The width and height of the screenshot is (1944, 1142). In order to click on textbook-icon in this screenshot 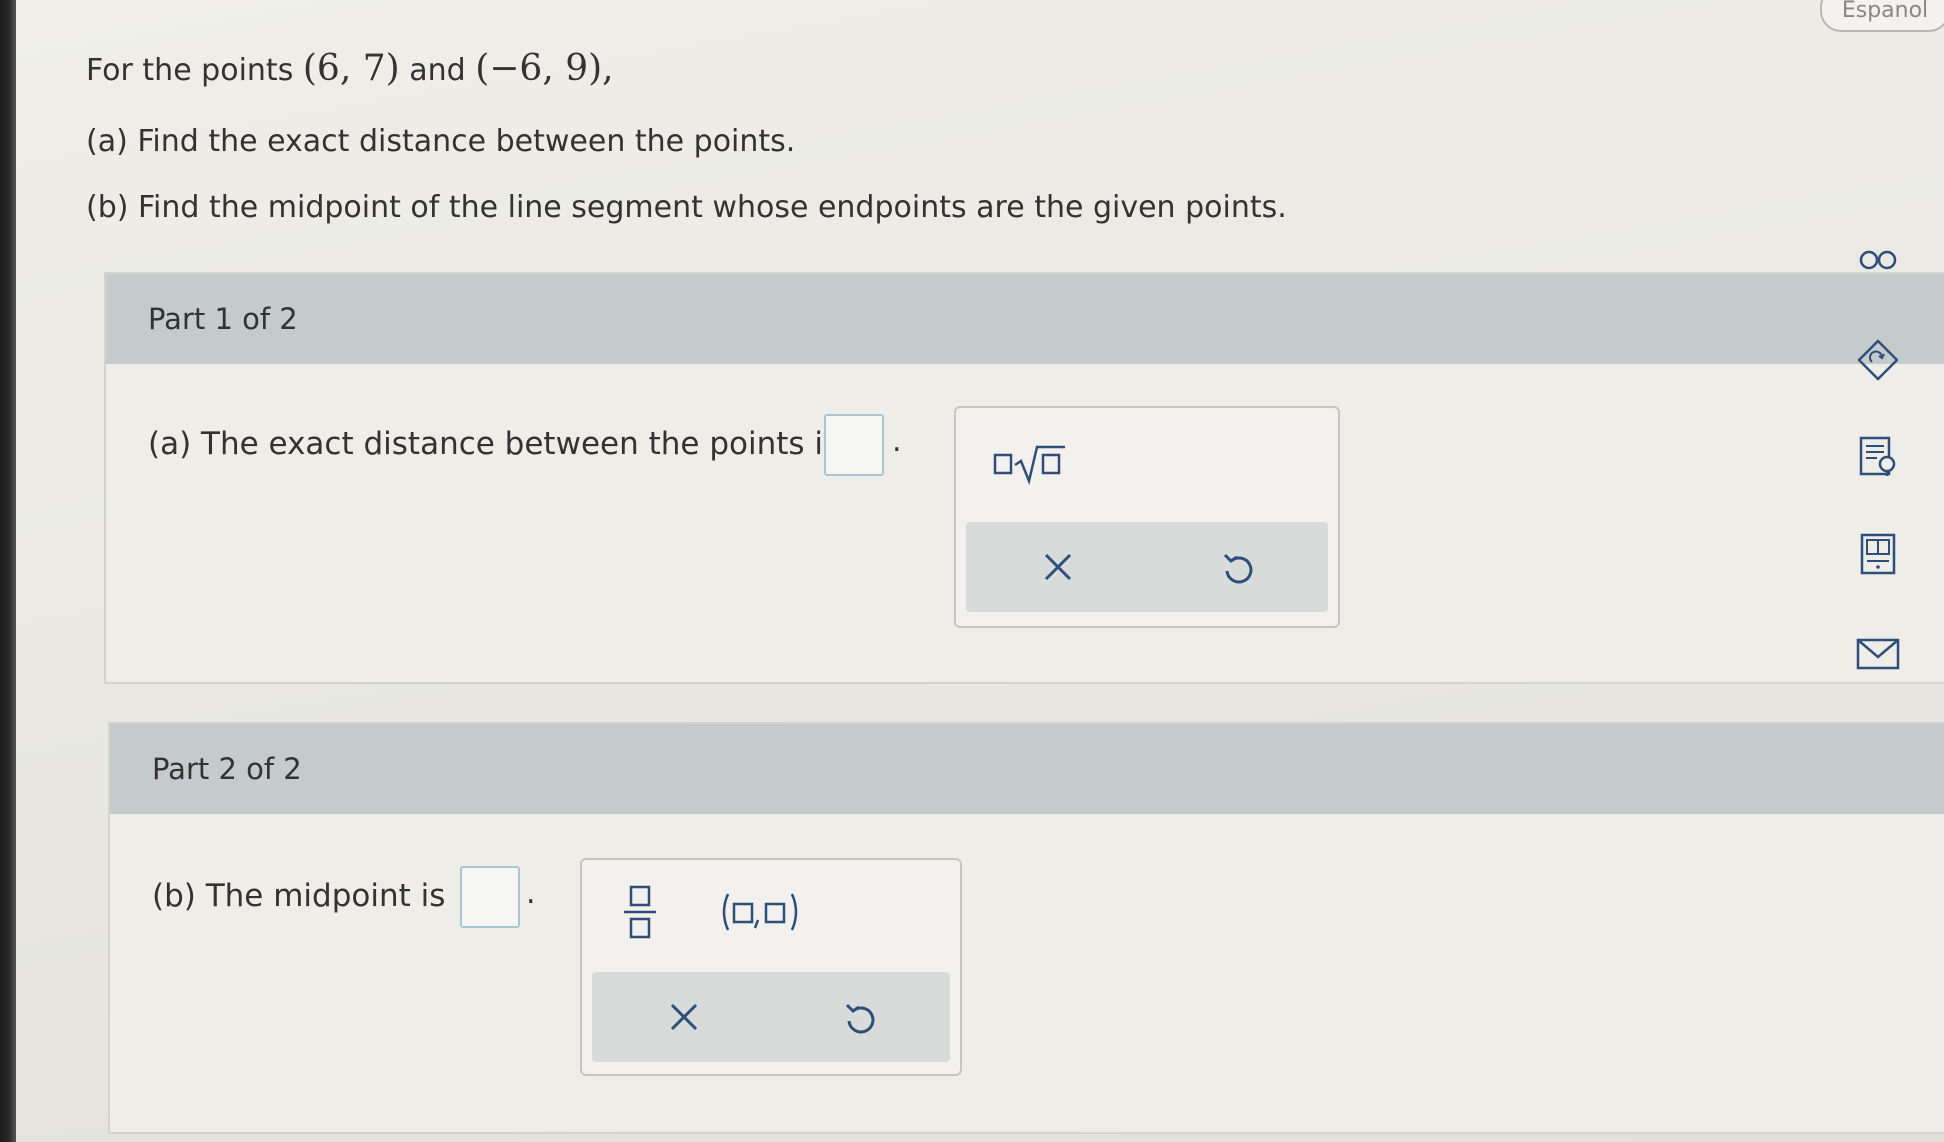, I will do `click(1877, 456)`.